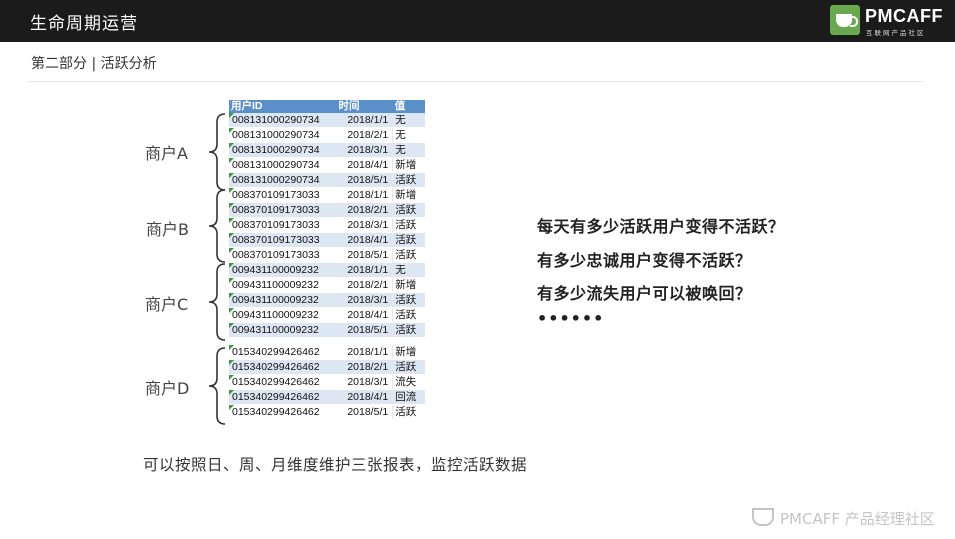 Image resolution: width=955 pixels, height=539 pixels. Describe the element at coordinates (408, 382) in the screenshot. I see `value-cell: 流失` at that location.